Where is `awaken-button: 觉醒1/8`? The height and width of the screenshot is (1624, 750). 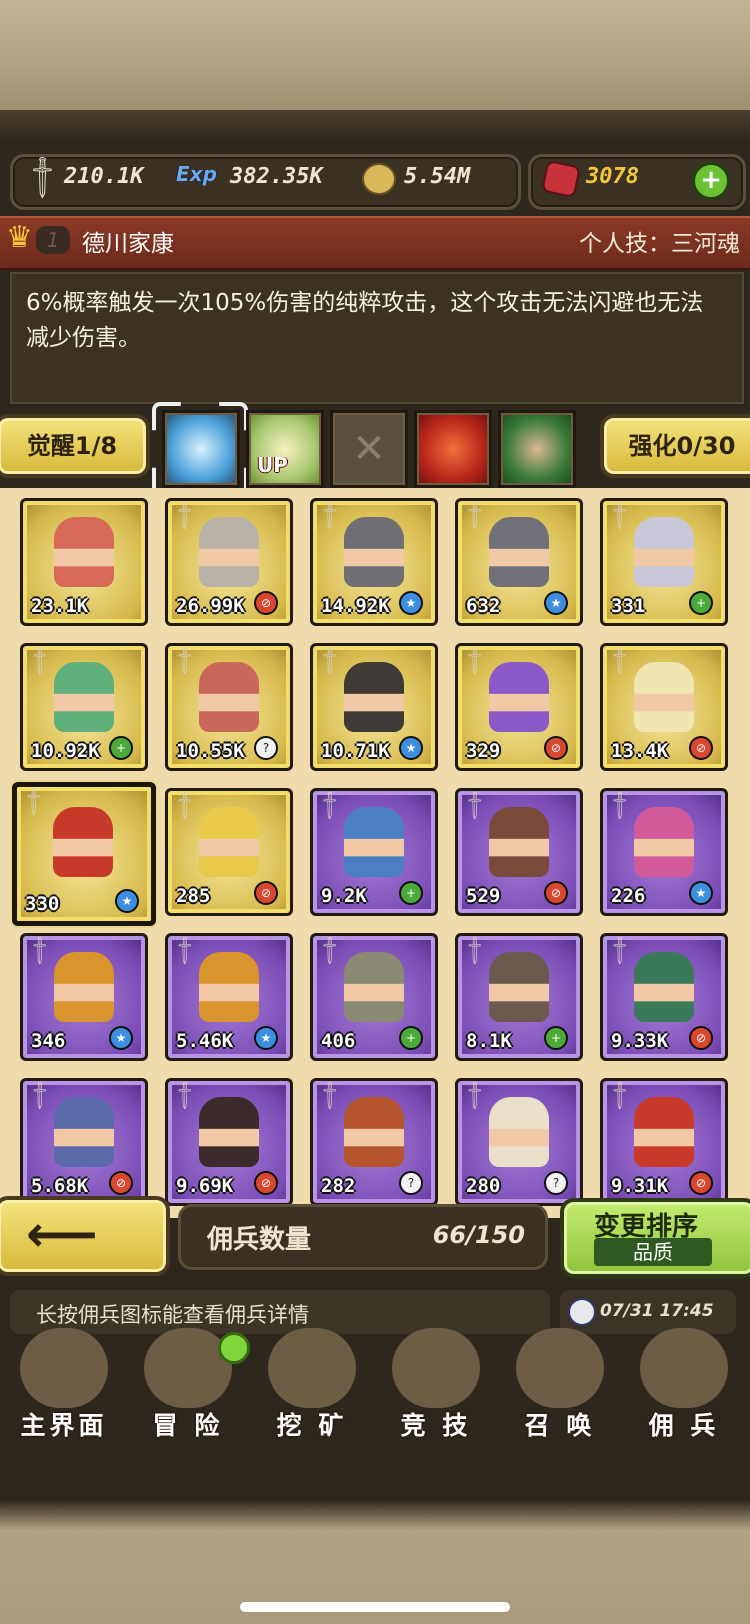
awaken-button: 觉醒1/8 is located at coordinates (75, 446).